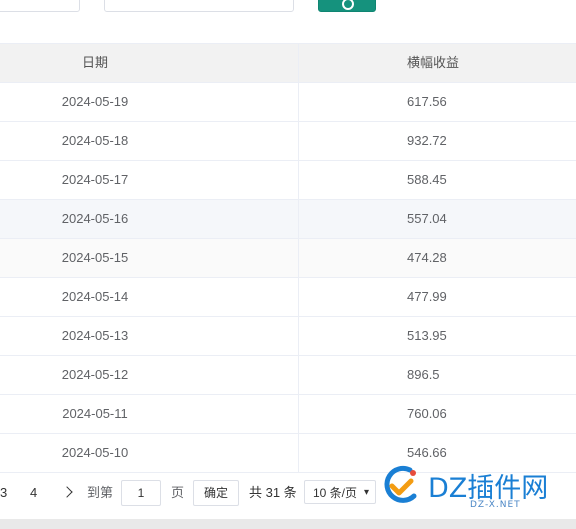  What do you see at coordinates (437, 63) in the screenshot?
I see `column-header-banner-income: 横幅收益` at bounding box center [437, 63].